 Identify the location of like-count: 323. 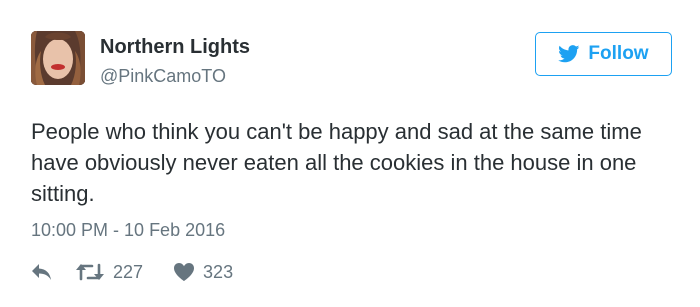
(218, 271).